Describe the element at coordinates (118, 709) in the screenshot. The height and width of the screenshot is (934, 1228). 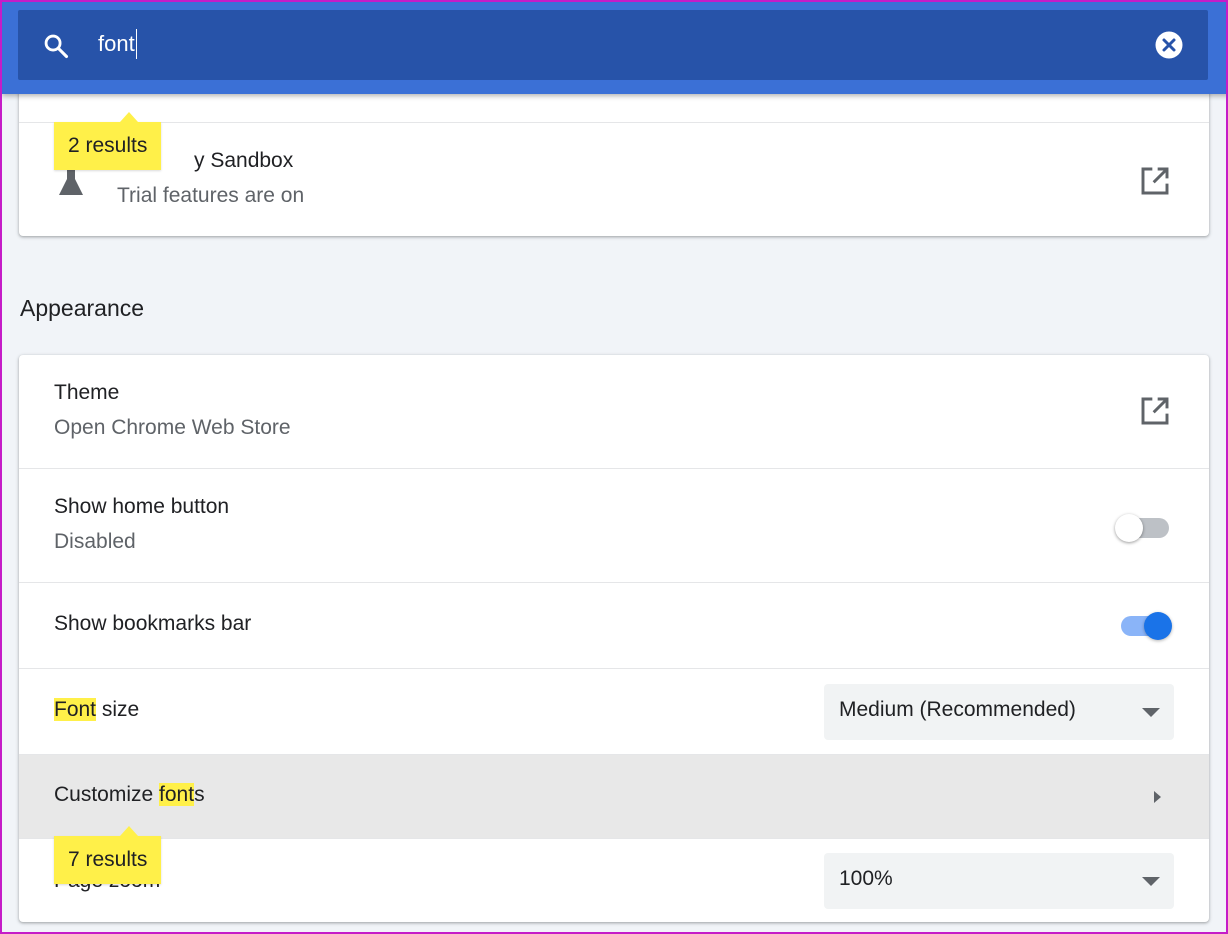
I see `font-size-title-rest: size` at that location.